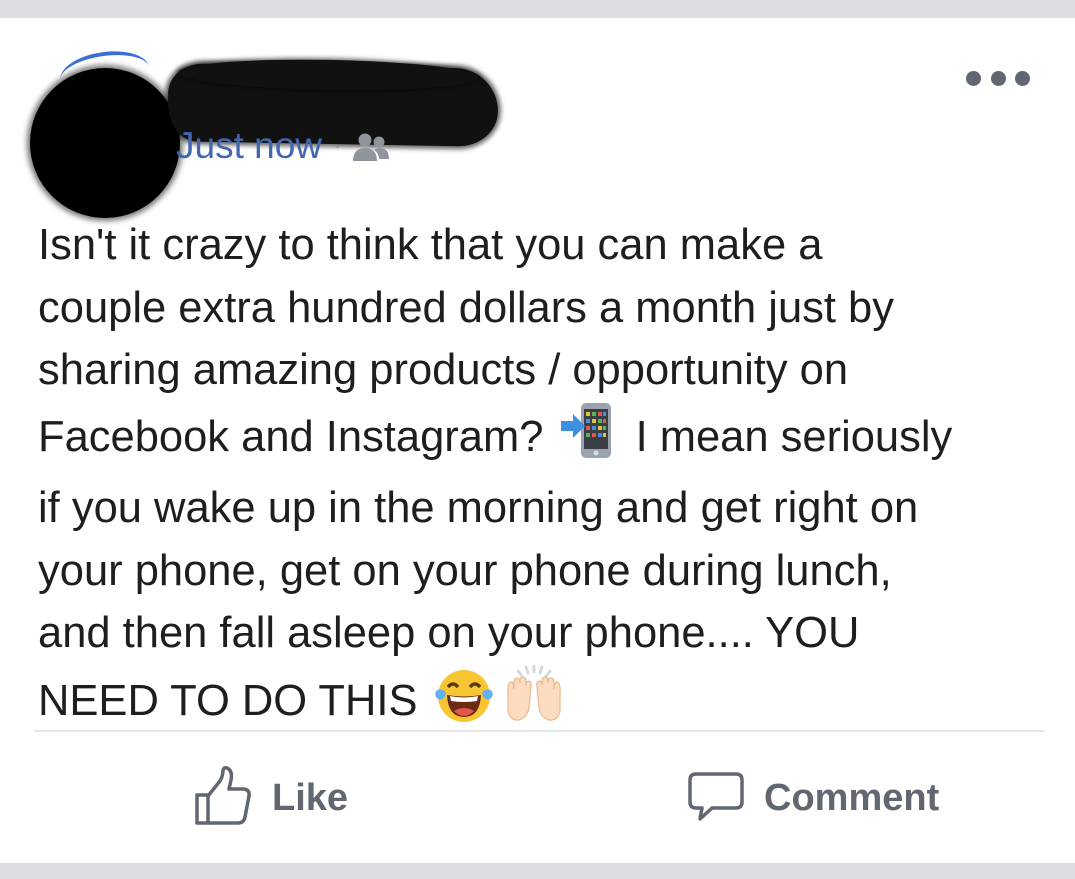 This screenshot has width=1075, height=879. Describe the element at coordinates (716, 798) in the screenshot. I see `speech-bubble-icon` at that location.